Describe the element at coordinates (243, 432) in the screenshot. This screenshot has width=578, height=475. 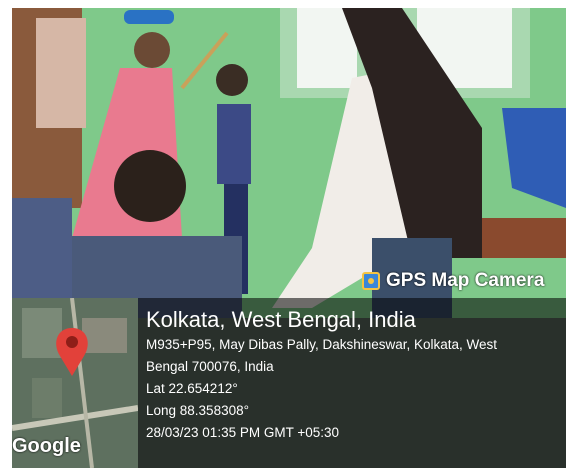
I see `datetime: 28/03/23 01:35 PM GMT +05:30` at that location.